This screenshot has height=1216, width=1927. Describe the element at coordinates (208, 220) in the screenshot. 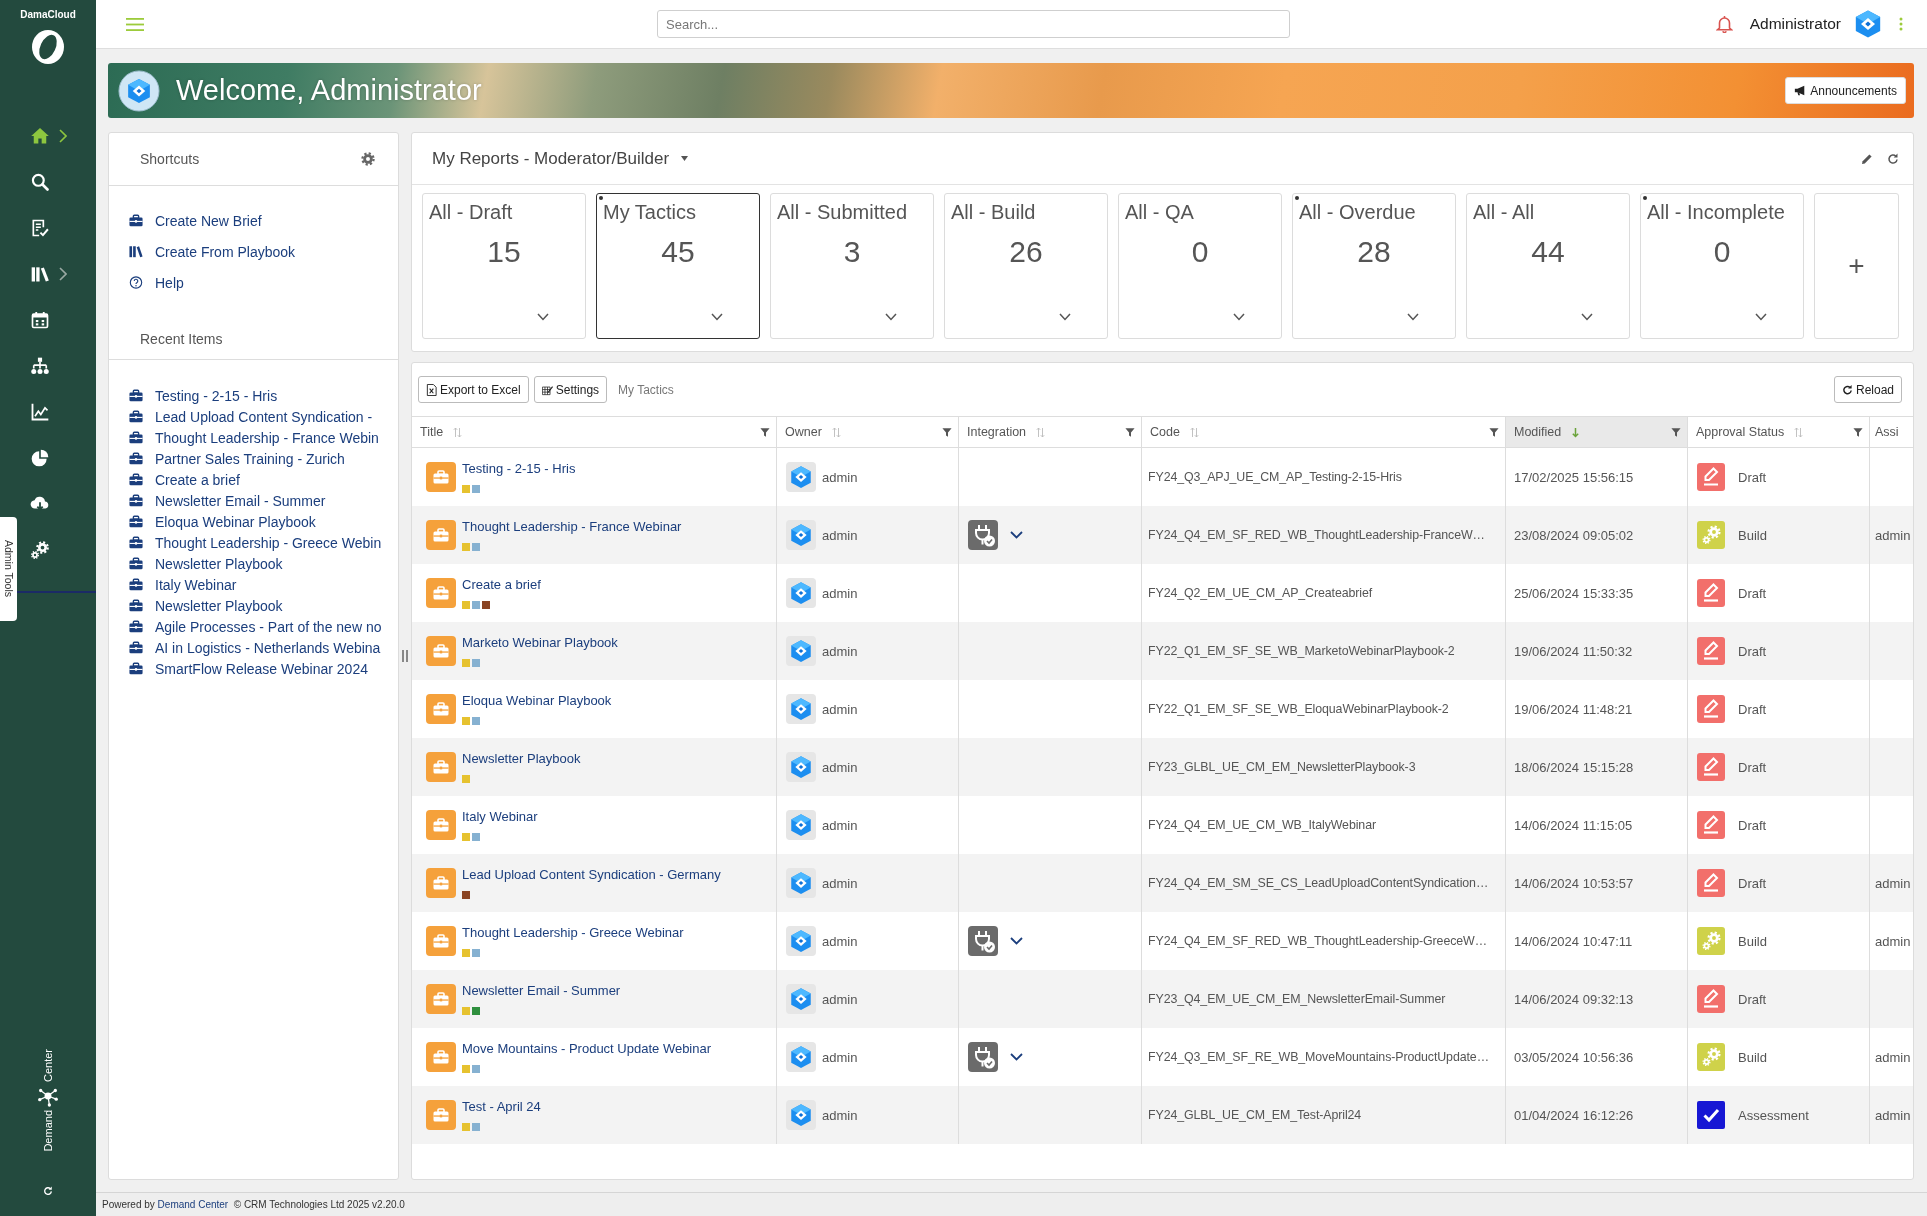

I see `shortcut-link: Create New Brief` at that location.